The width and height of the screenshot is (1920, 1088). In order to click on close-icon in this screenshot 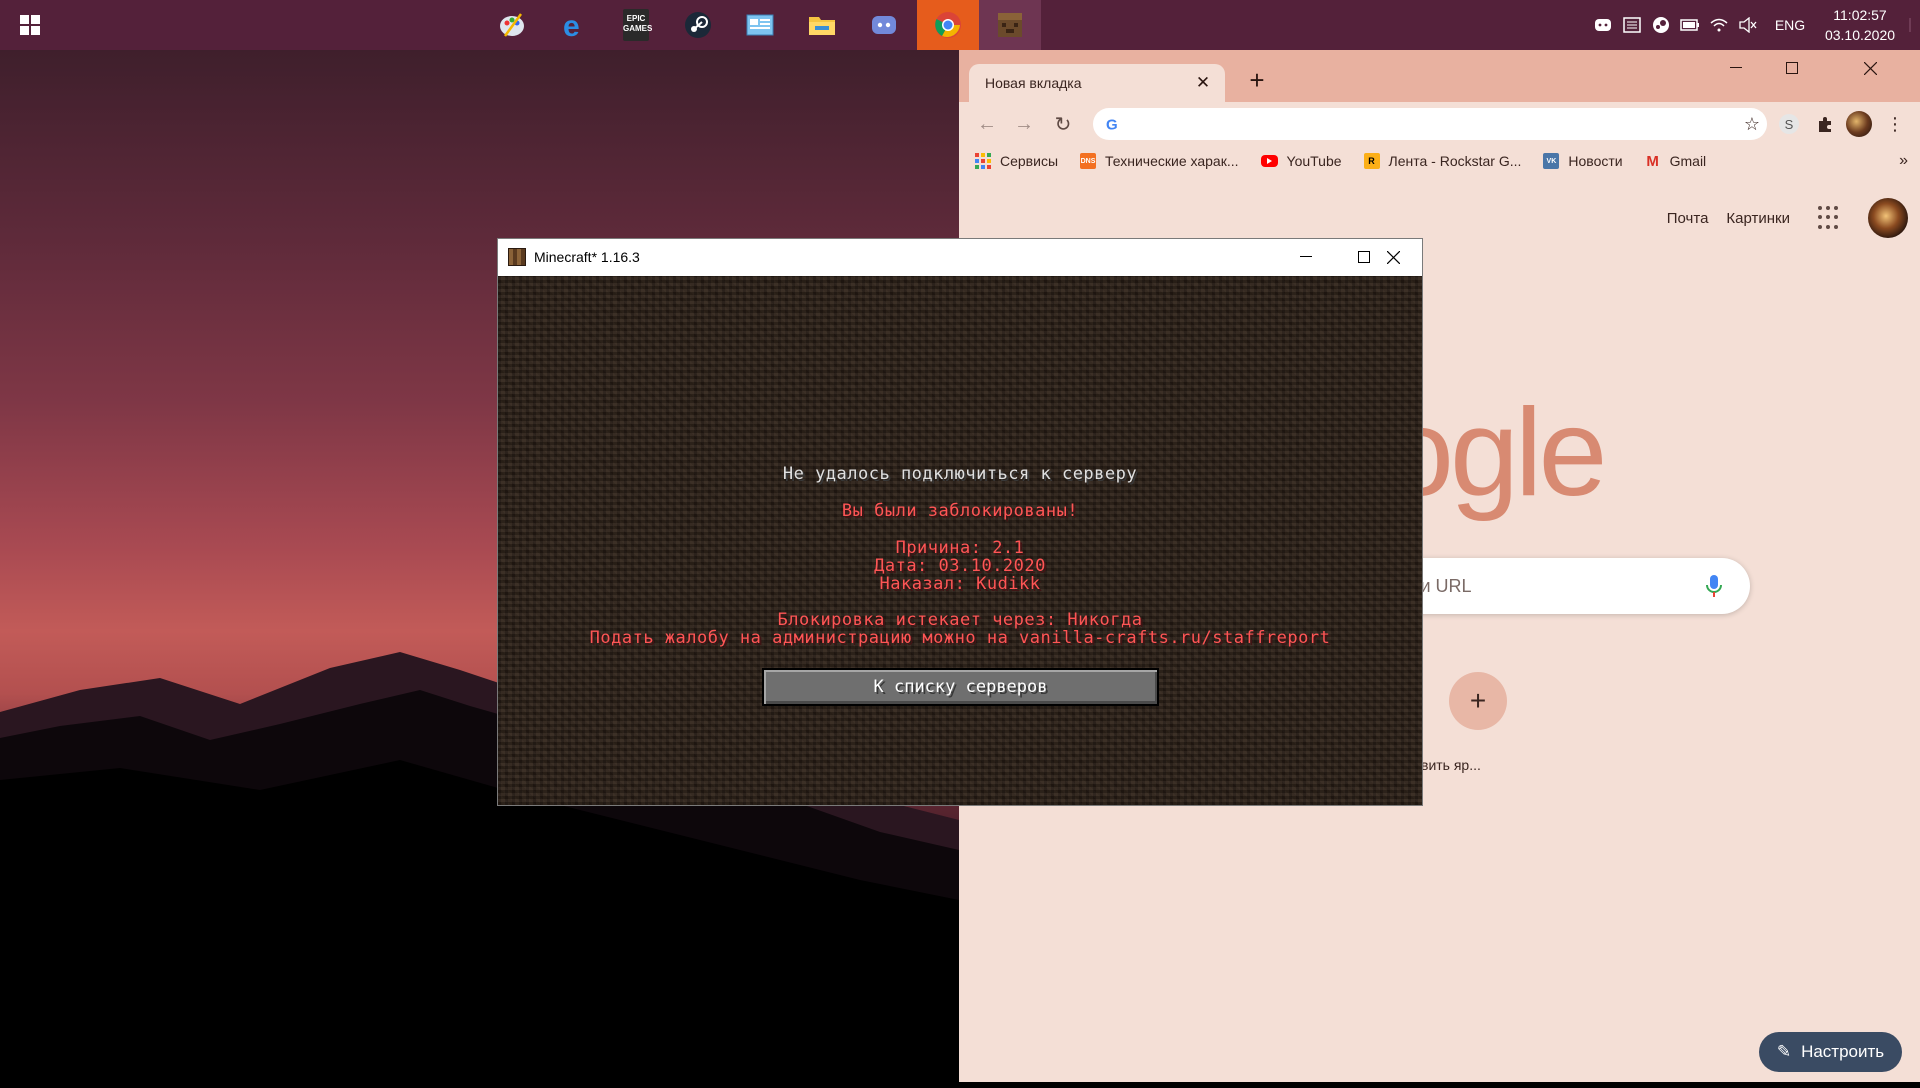, I will do `click(1870, 68)`.